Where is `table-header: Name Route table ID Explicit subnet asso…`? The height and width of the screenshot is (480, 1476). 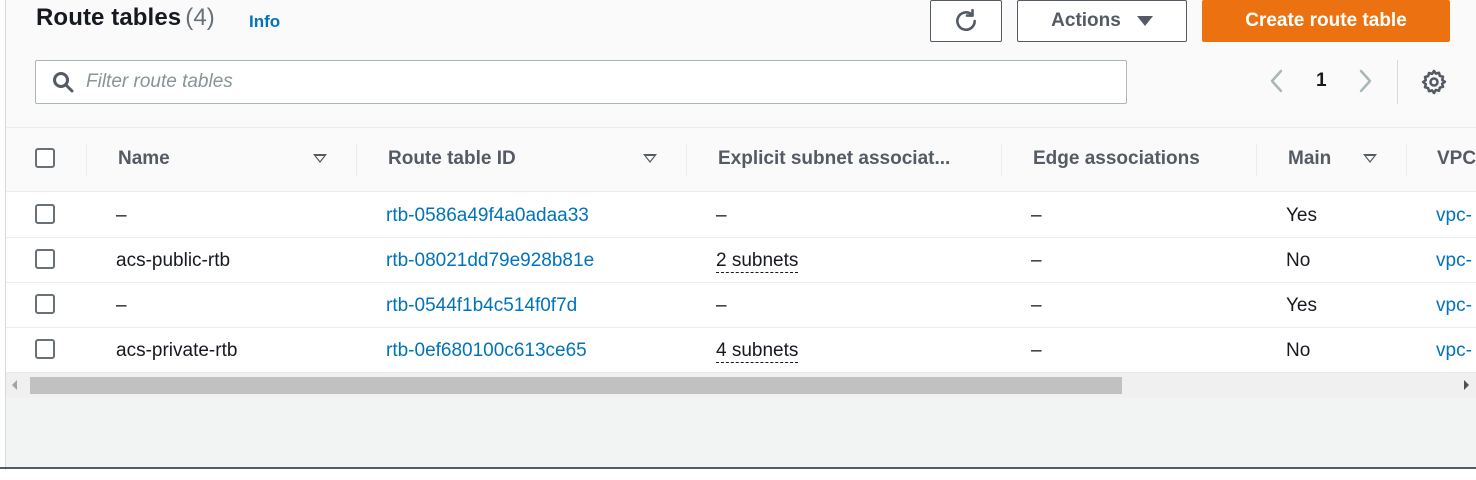
table-header: Name Route table ID Explicit subnet asso… is located at coordinates (741, 160).